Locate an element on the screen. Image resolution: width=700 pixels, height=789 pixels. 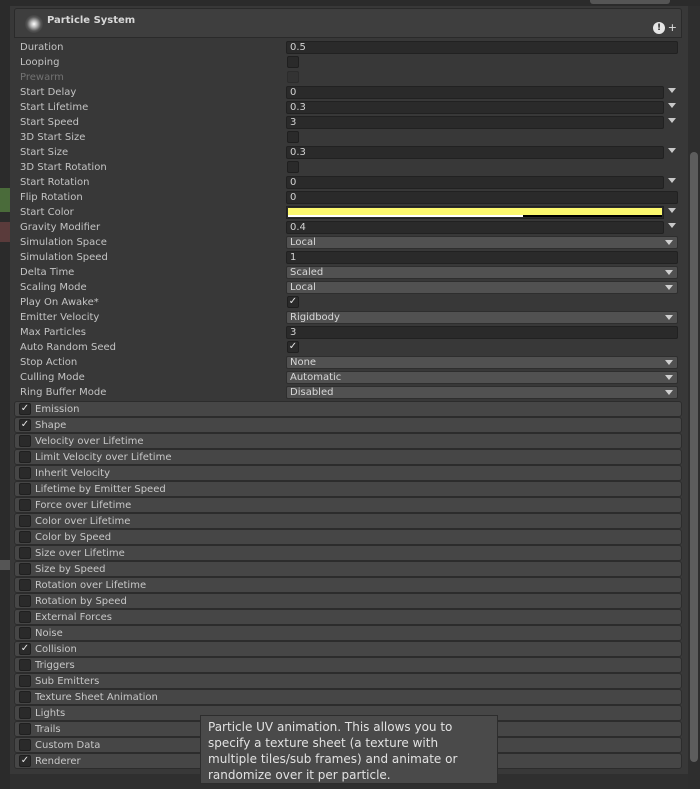
texture-sheet-animation-module-checkbox is located at coordinates (25, 697).